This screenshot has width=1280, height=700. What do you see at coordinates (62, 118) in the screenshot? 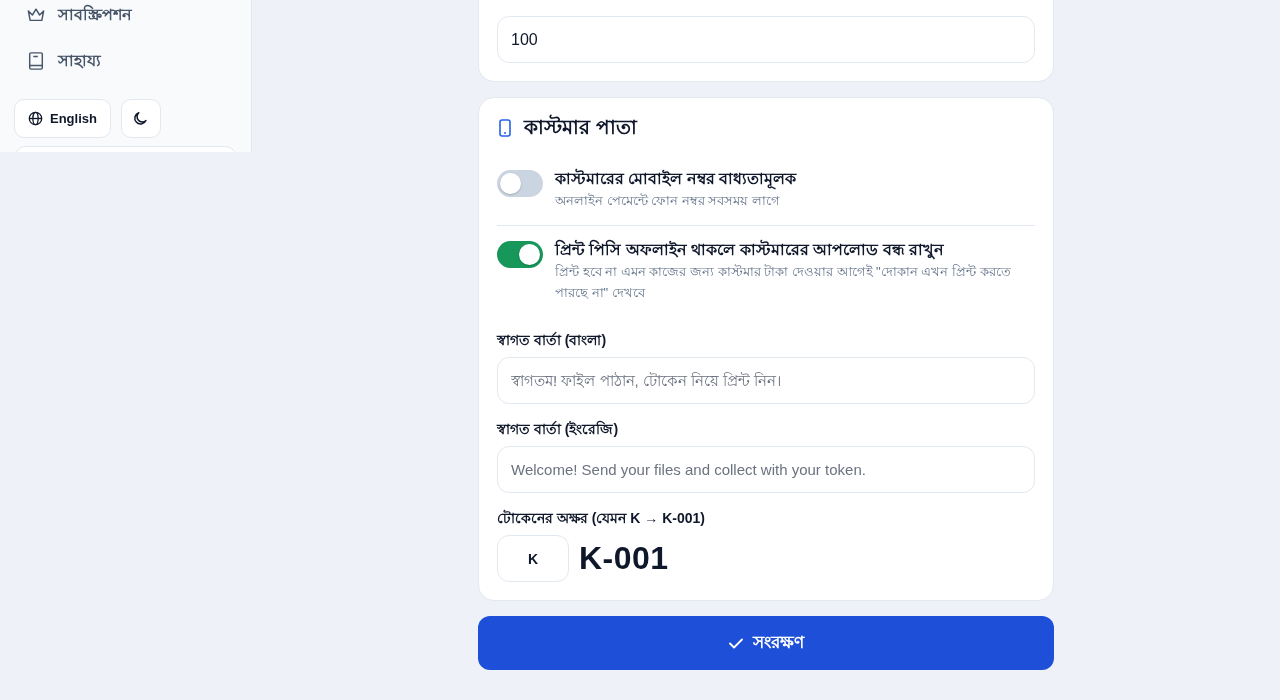
I see `language-button: English` at bounding box center [62, 118].